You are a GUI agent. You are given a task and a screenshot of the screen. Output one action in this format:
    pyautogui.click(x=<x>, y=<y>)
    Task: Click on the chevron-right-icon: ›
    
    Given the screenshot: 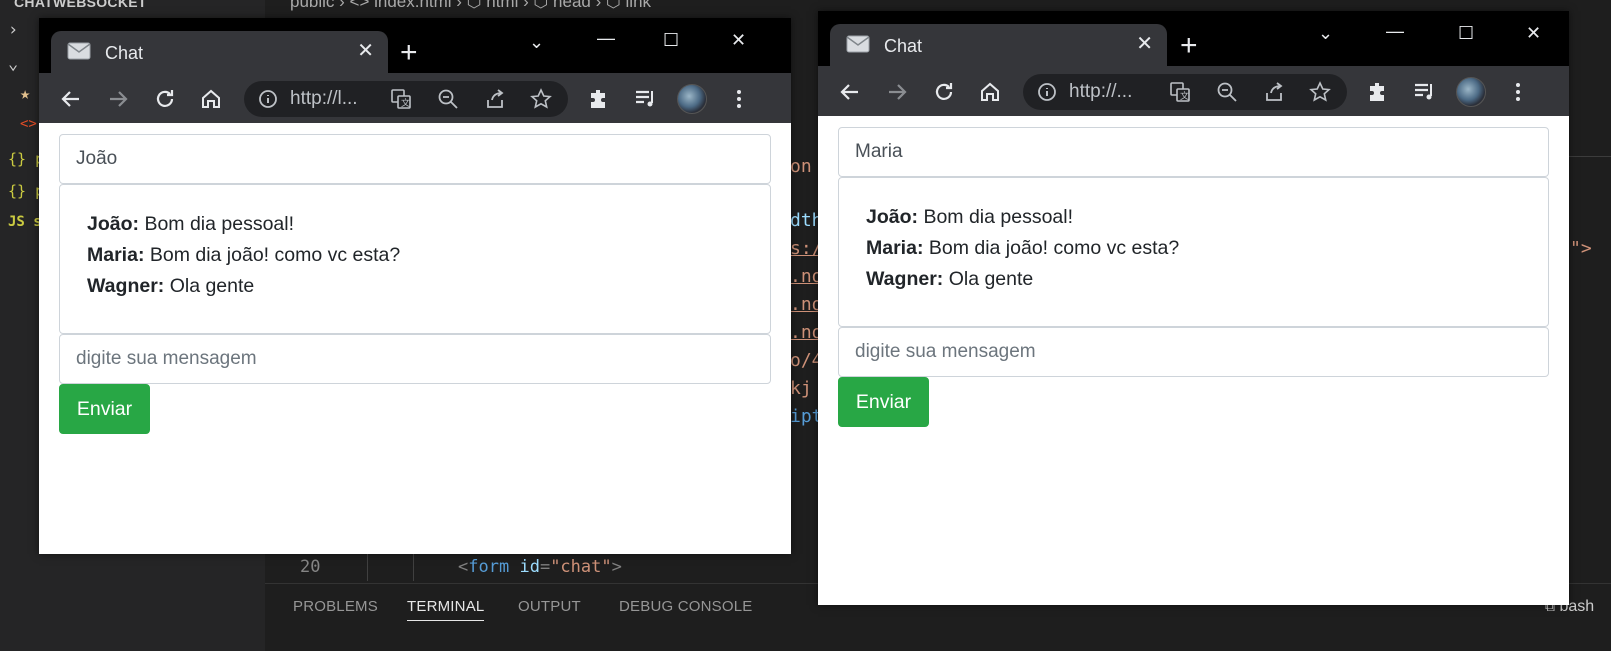 What is the action you would take?
    pyautogui.click(x=13, y=30)
    